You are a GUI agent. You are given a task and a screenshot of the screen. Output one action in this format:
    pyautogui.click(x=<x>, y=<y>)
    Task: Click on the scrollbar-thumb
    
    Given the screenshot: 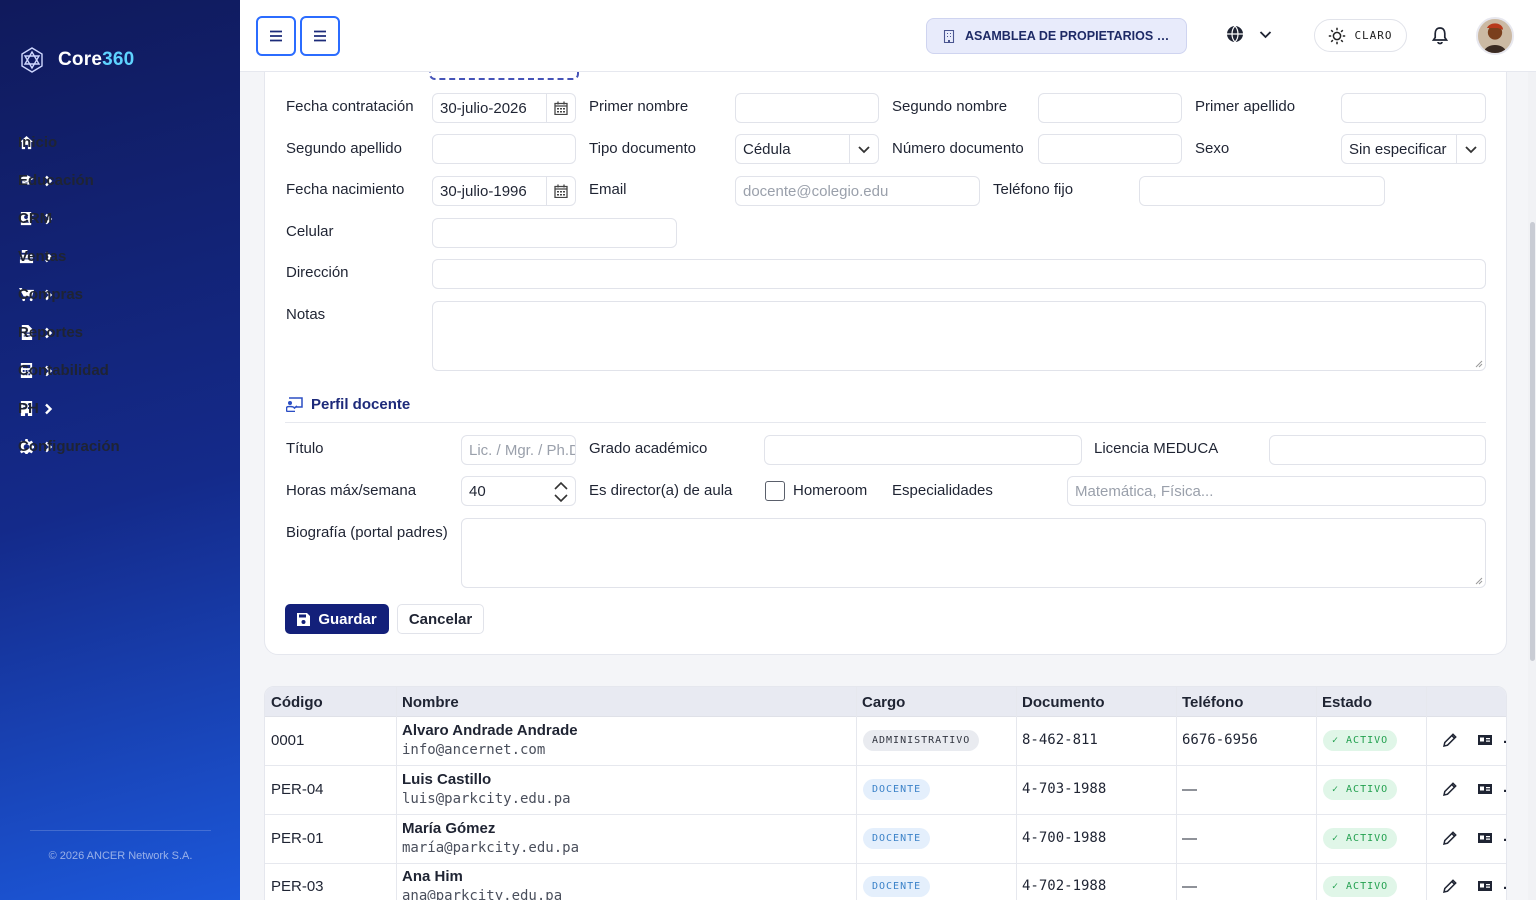 What is the action you would take?
    pyautogui.click(x=1532, y=441)
    